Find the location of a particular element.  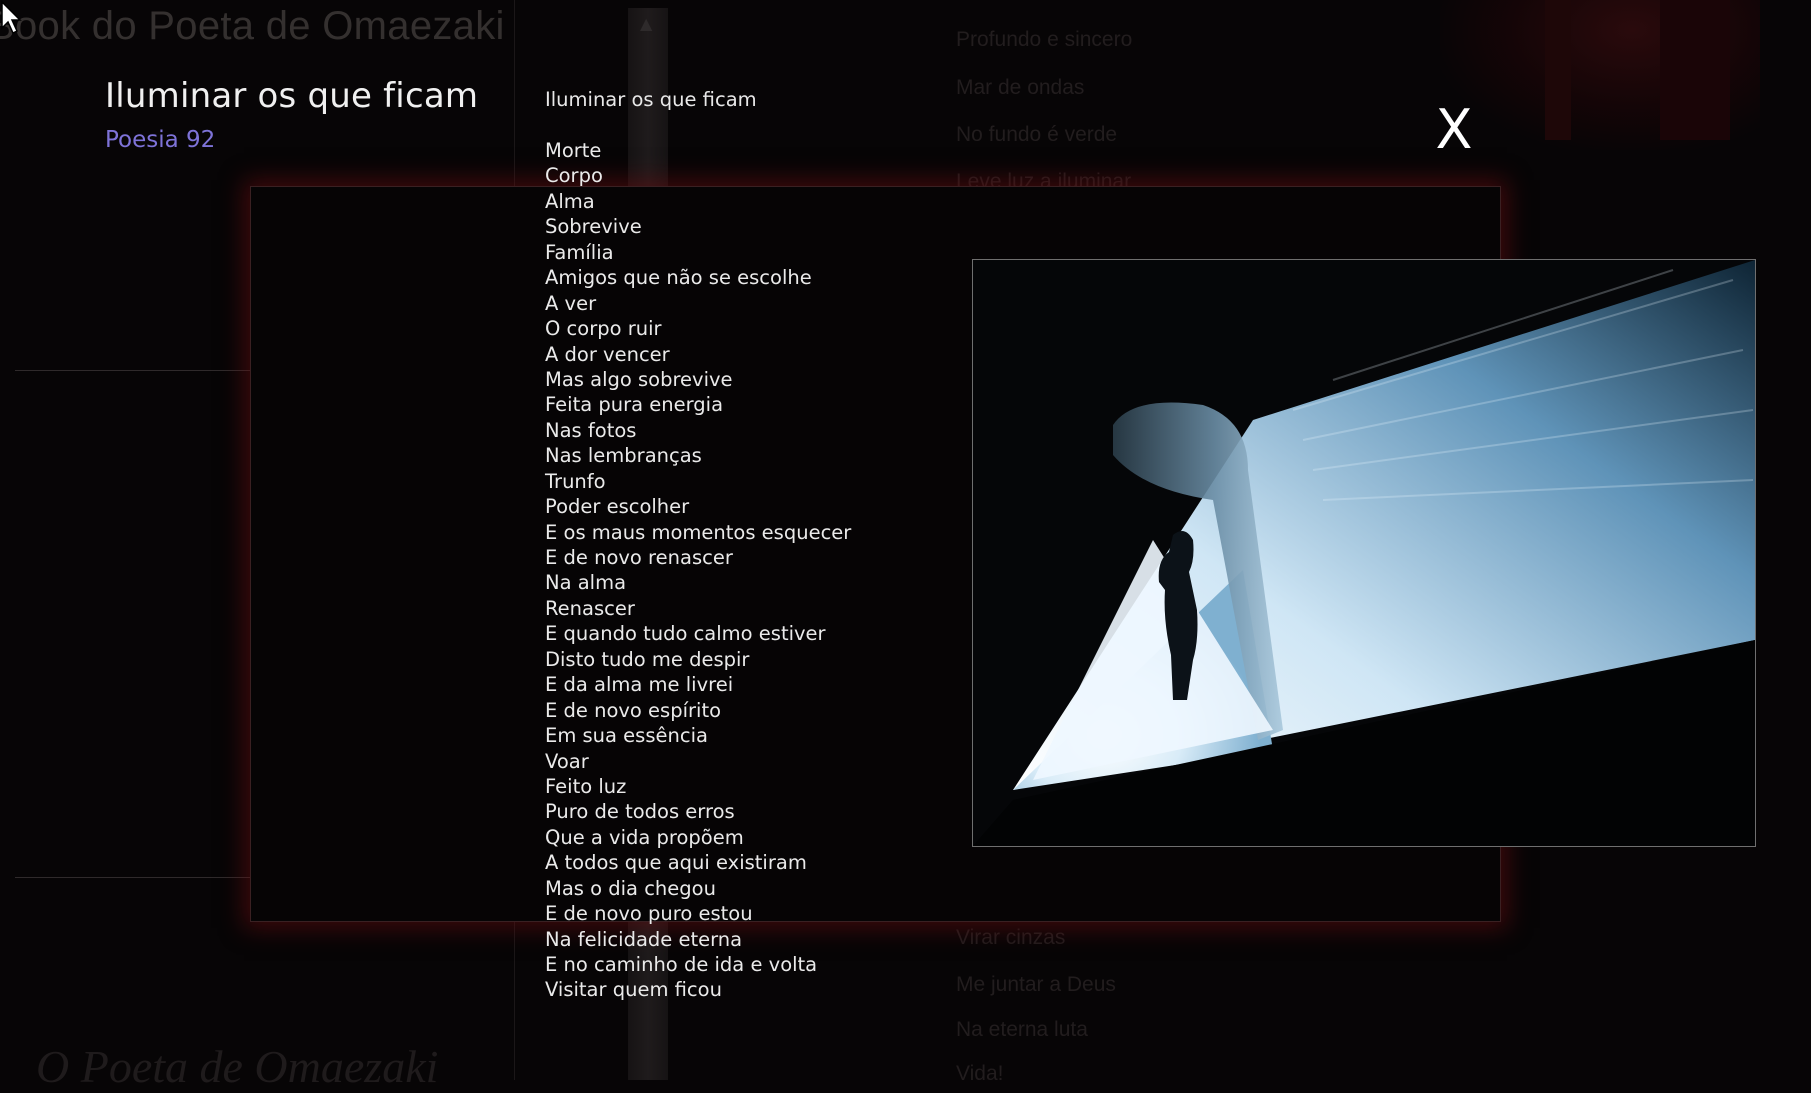

poem-line: E de novo espírito is located at coordinates (633, 710).